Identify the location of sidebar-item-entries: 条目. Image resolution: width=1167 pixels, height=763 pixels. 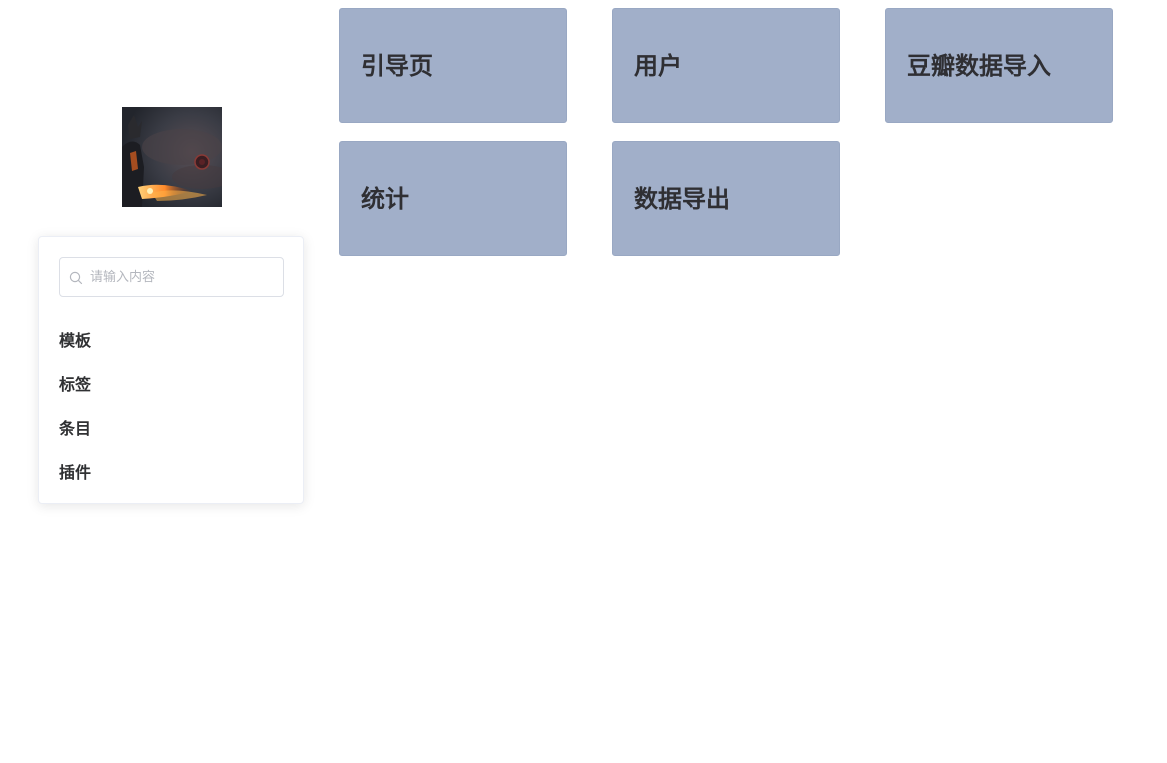
(75, 429).